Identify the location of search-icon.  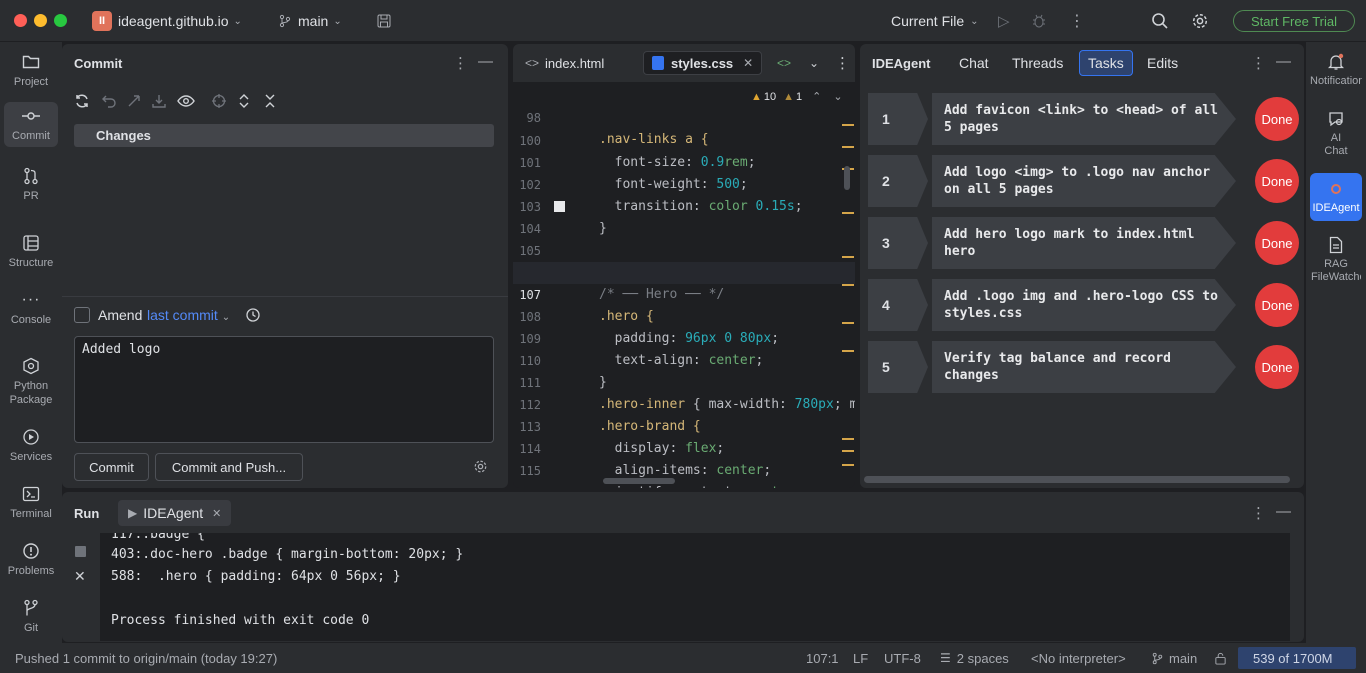
(1160, 21).